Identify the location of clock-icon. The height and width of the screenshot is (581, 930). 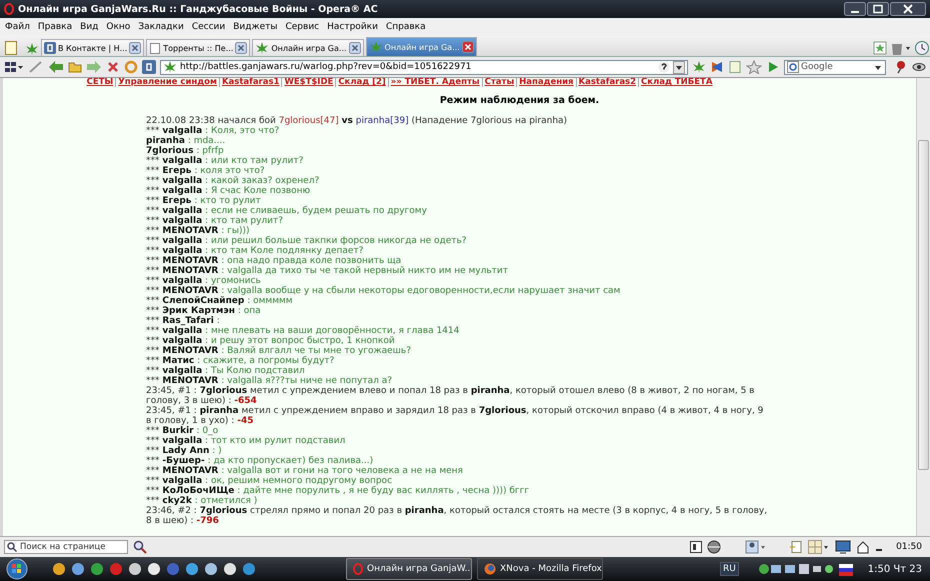
(922, 48).